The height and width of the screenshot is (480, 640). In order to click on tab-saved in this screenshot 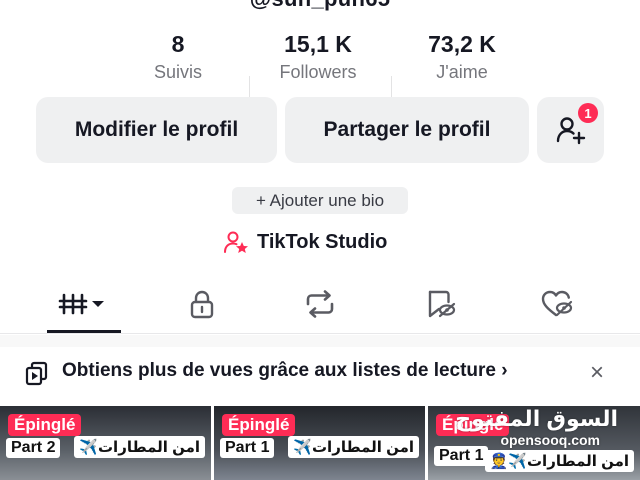, I will do `click(440, 304)`.